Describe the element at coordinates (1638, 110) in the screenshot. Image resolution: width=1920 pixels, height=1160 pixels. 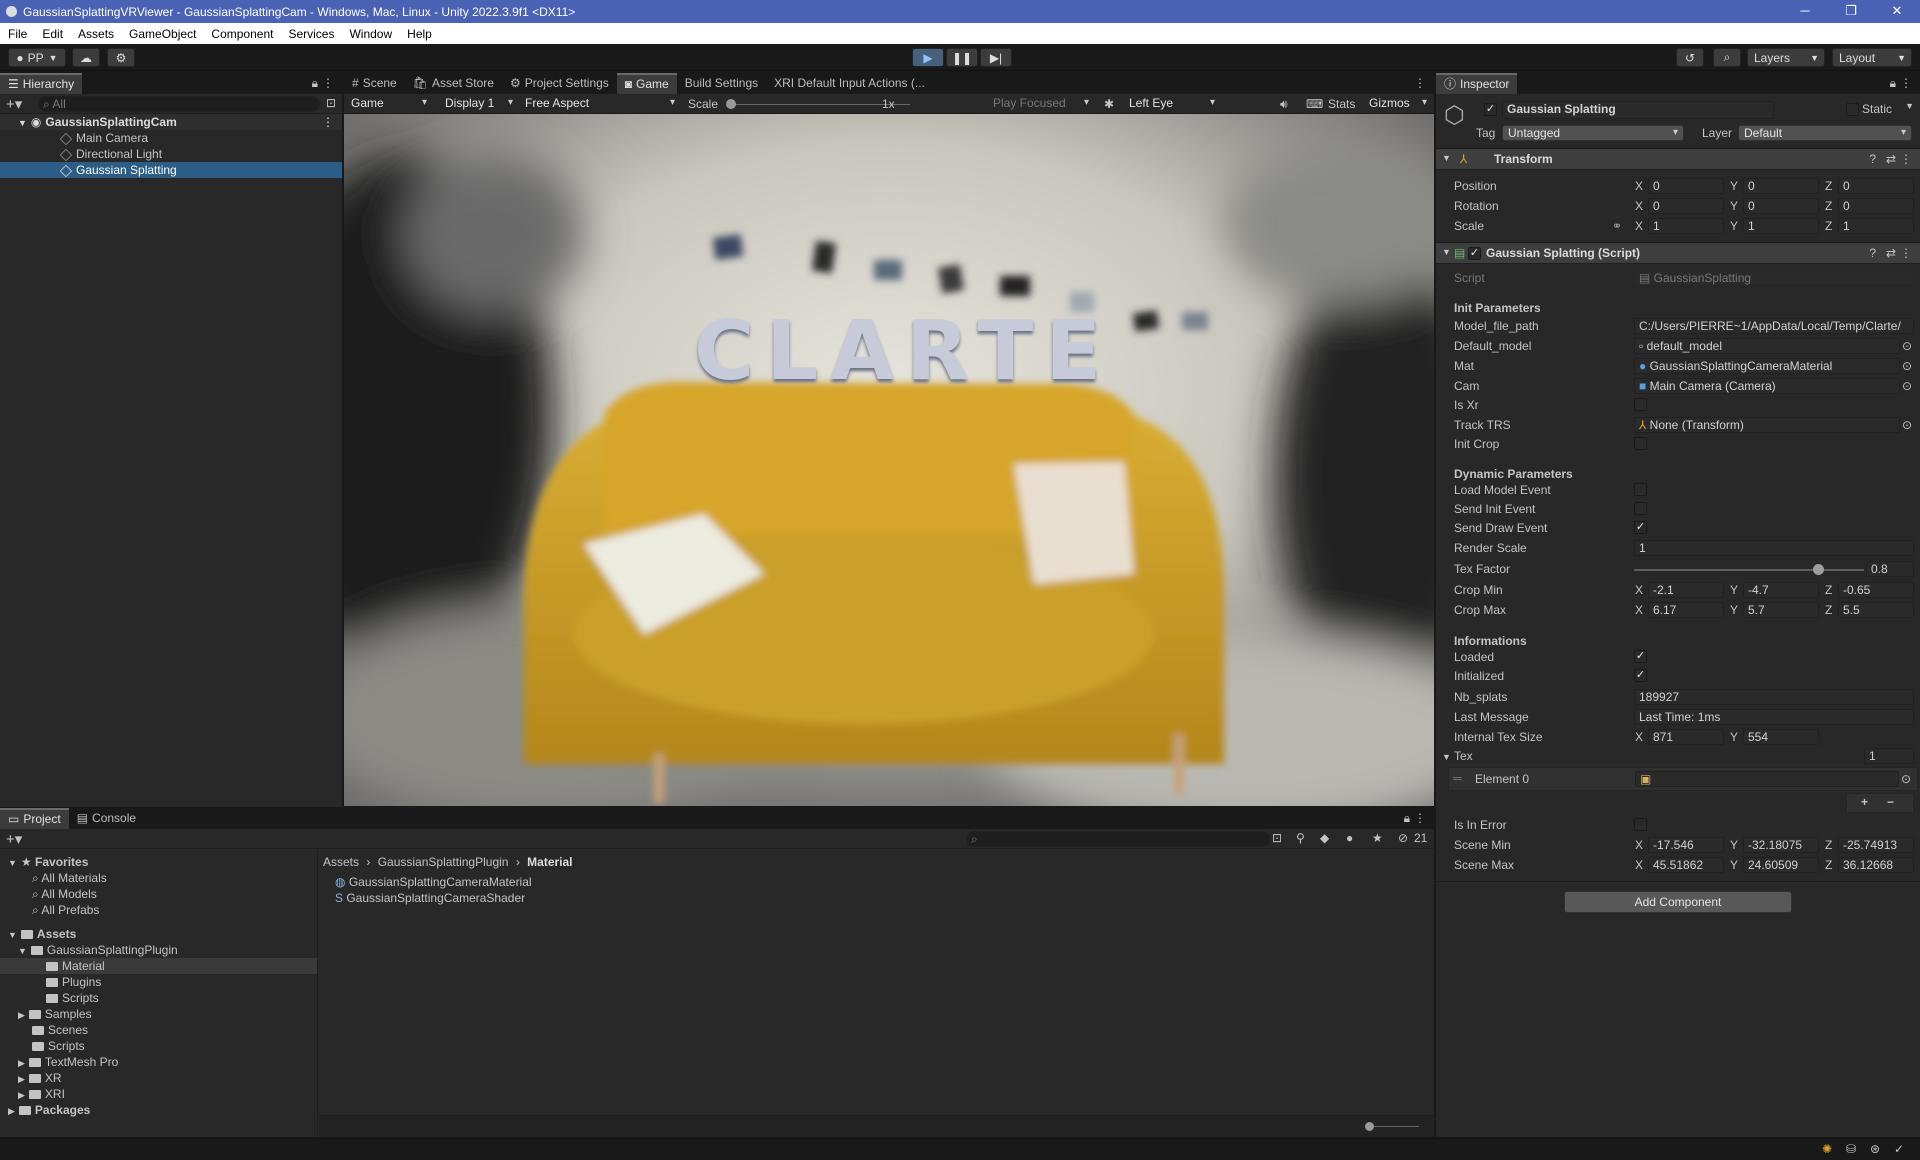
I see `object-name-field: Gaussian Splatting` at that location.